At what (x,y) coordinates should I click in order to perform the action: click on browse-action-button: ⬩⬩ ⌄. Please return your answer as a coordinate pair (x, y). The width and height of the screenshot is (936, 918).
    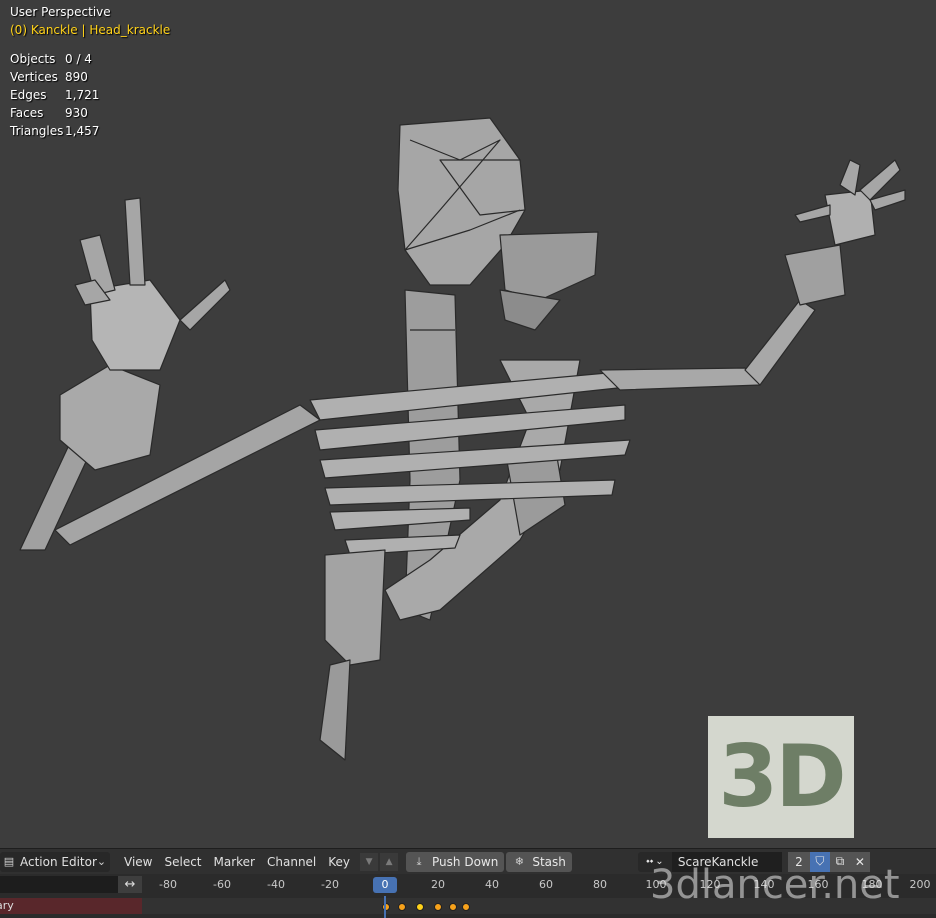
    Looking at the image, I should click on (654, 861).